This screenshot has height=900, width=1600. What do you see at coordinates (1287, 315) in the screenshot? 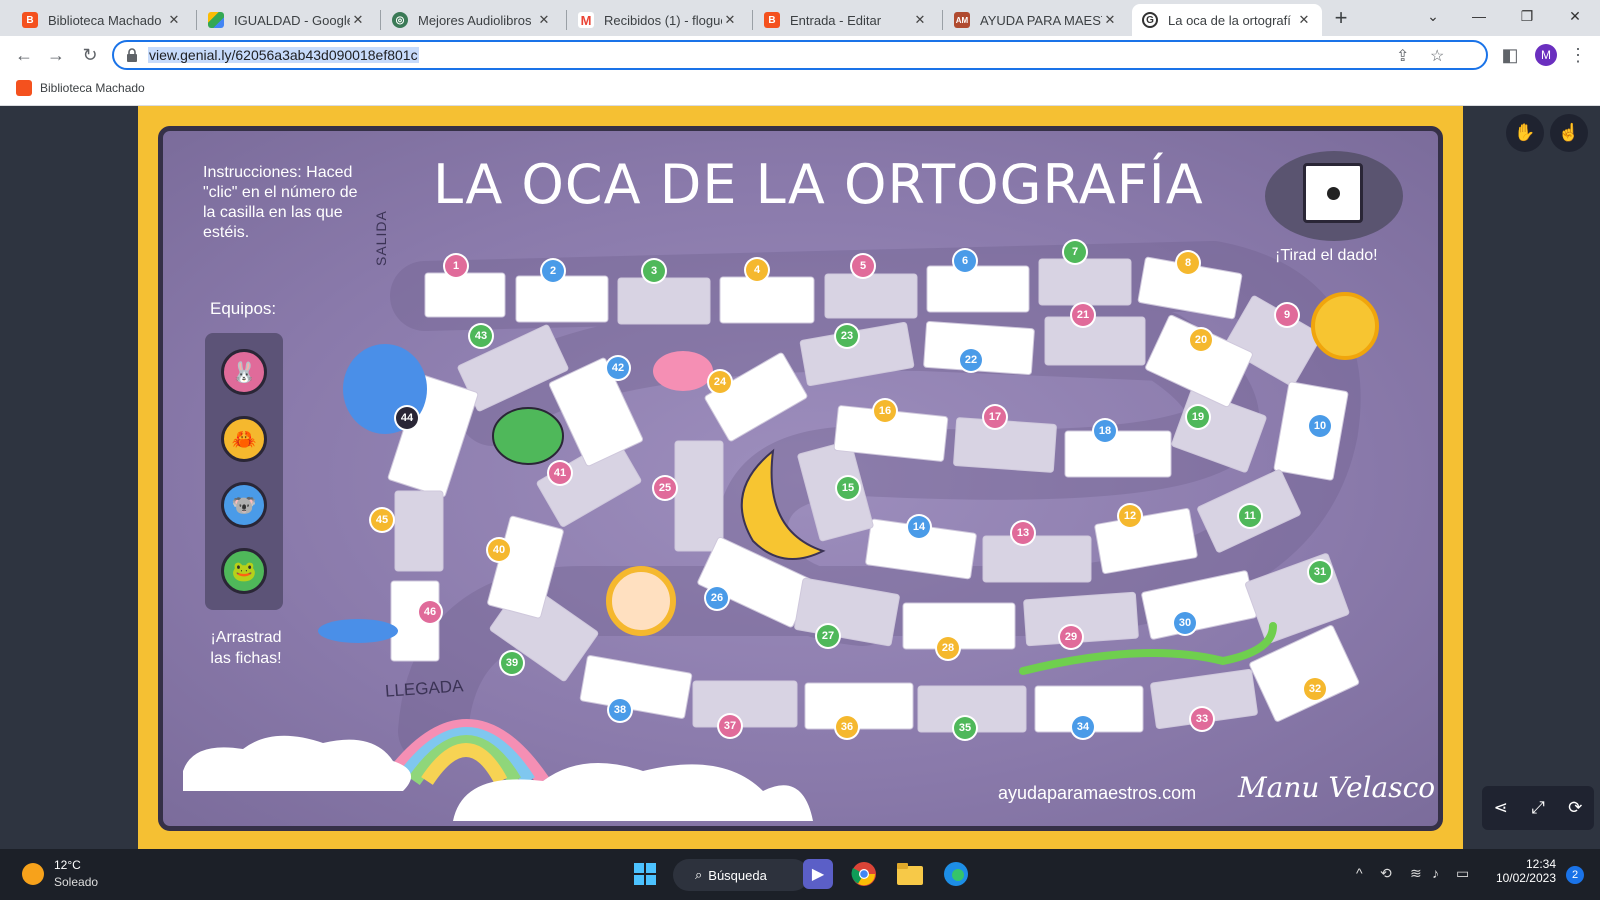
I see `cell-number-9: 9` at bounding box center [1287, 315].